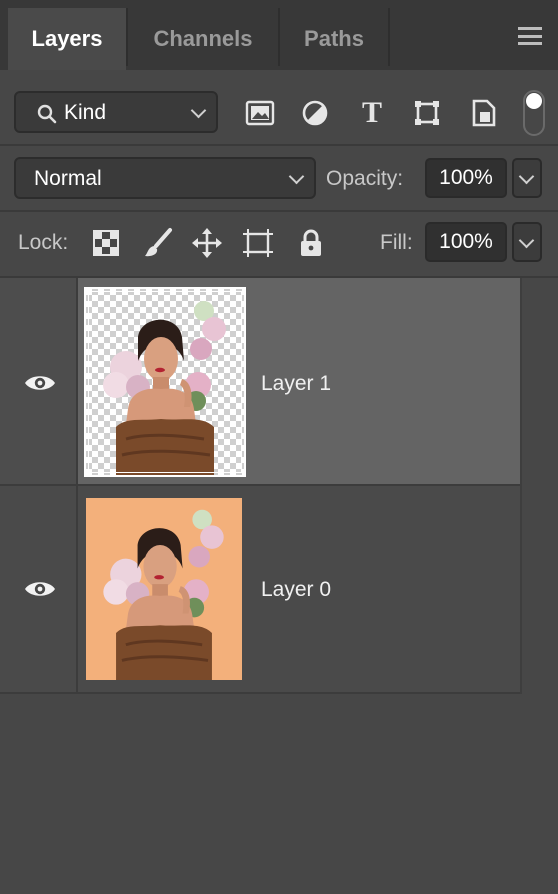 This screenshot has width=558, height=894. I want to click on panel-tab-bar: Layers Channels Paths, so click(279, 35).